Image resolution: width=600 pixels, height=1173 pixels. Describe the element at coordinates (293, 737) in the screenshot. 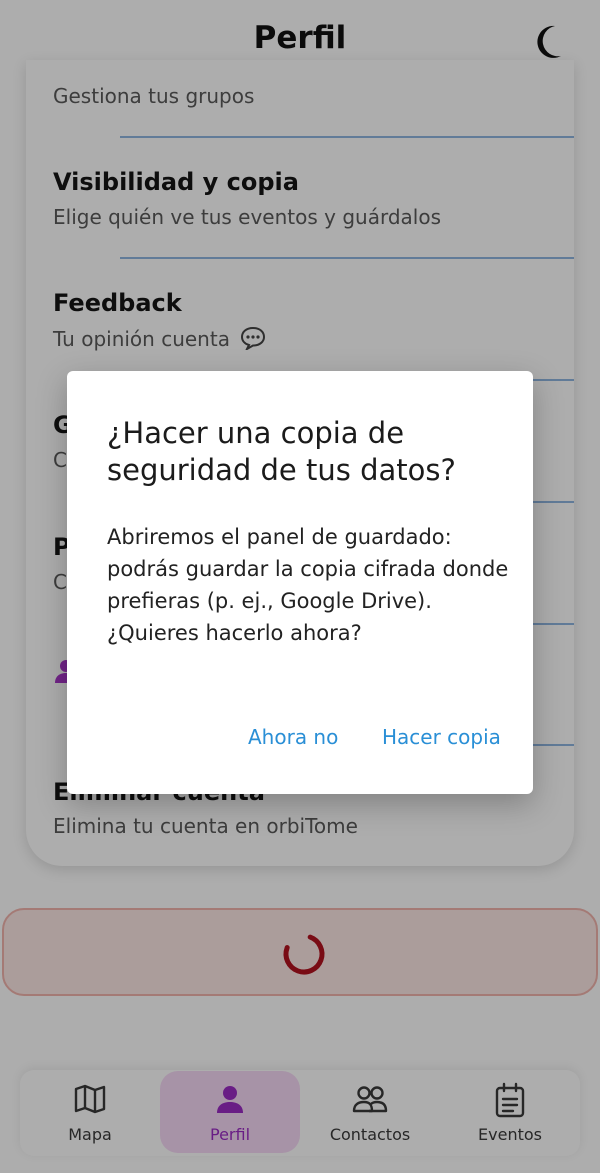

I see `cancel-button: Ahora no` at that location.